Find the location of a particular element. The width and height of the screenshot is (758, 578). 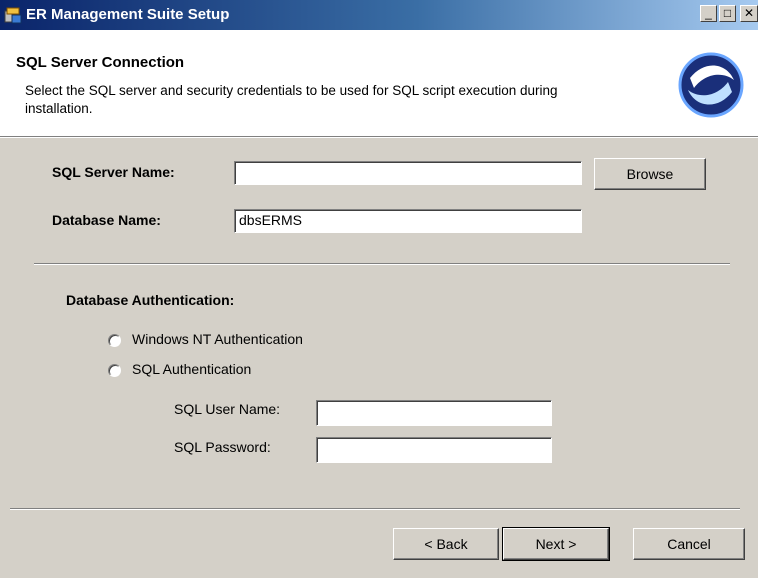

server-name-input is located at coordinates (408, 173).